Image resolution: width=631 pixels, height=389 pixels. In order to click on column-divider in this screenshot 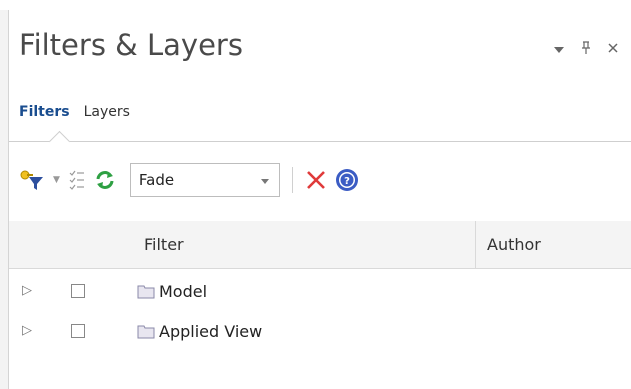, I will do `click(475, 244)`.